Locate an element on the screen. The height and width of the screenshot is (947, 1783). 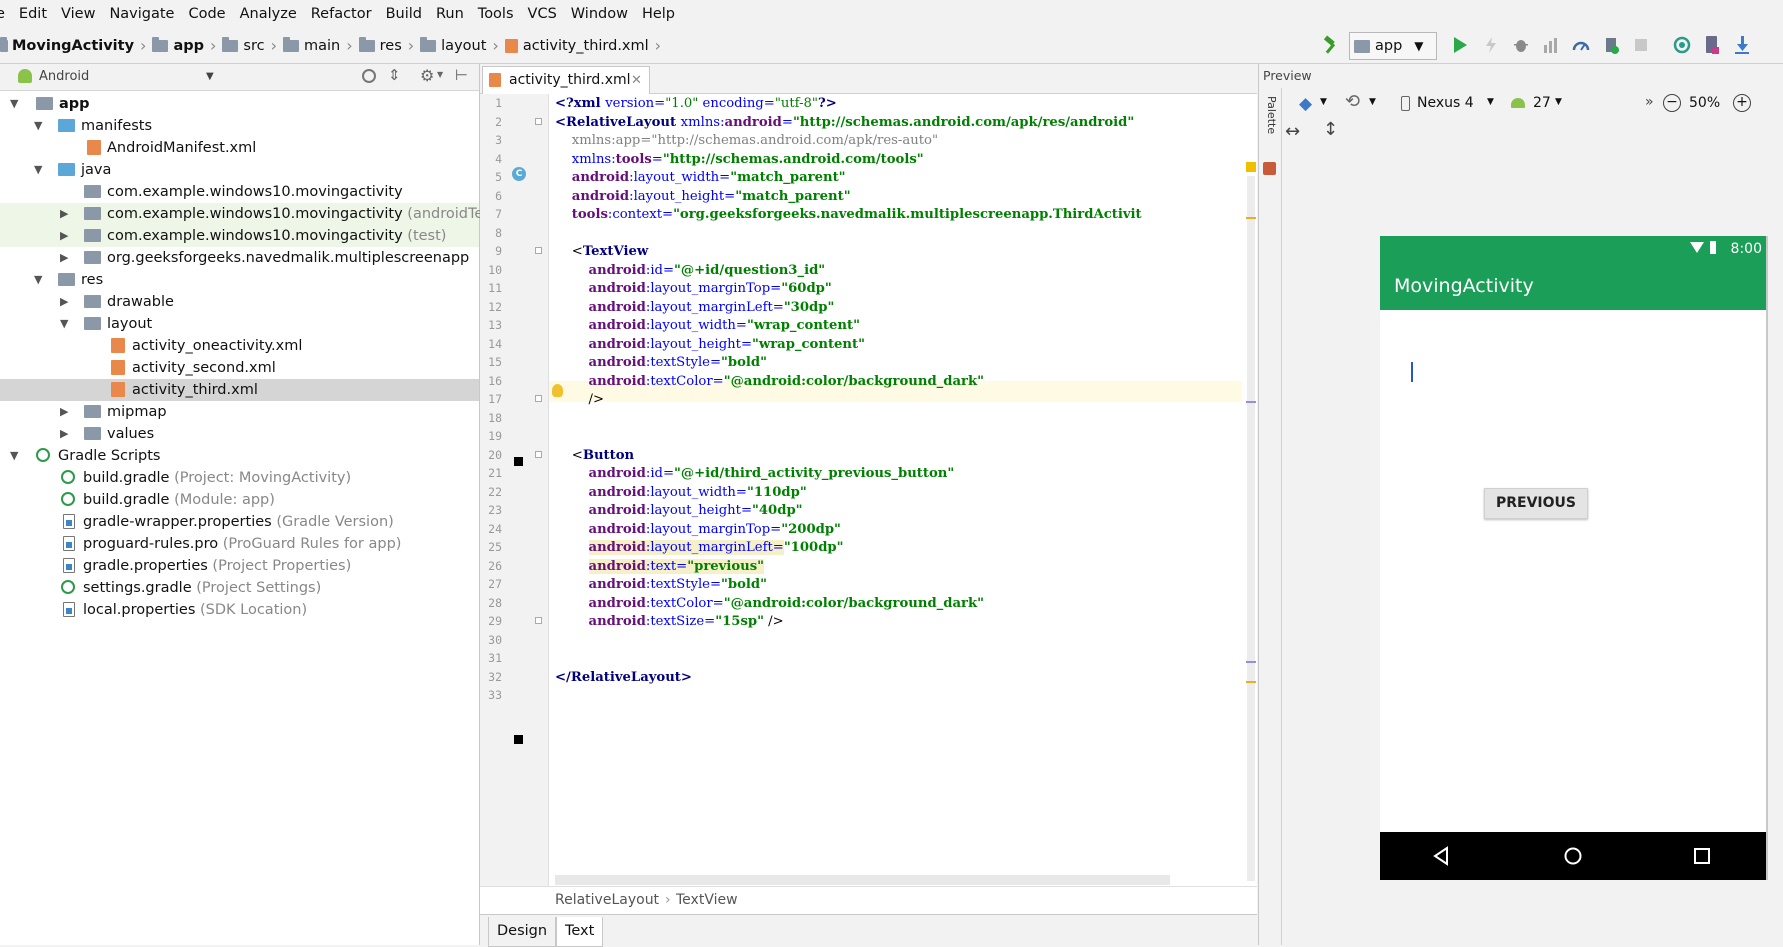
run-icon is located at coordinates (1460, 45).